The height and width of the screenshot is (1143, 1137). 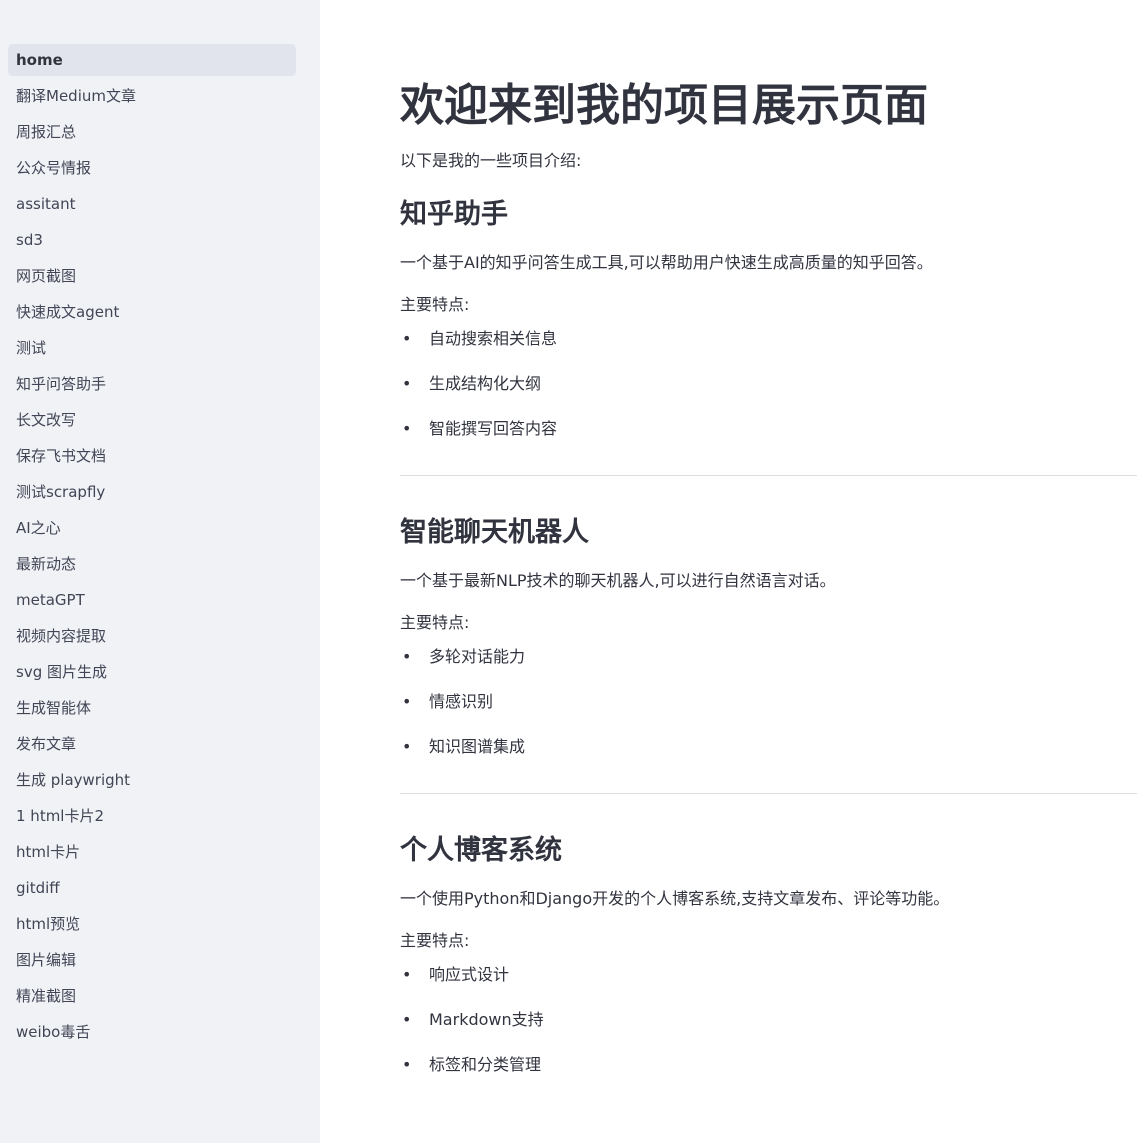 I want to click on sidebar-item-web-screenshot: 网页截图, so click(x=152, y=276).